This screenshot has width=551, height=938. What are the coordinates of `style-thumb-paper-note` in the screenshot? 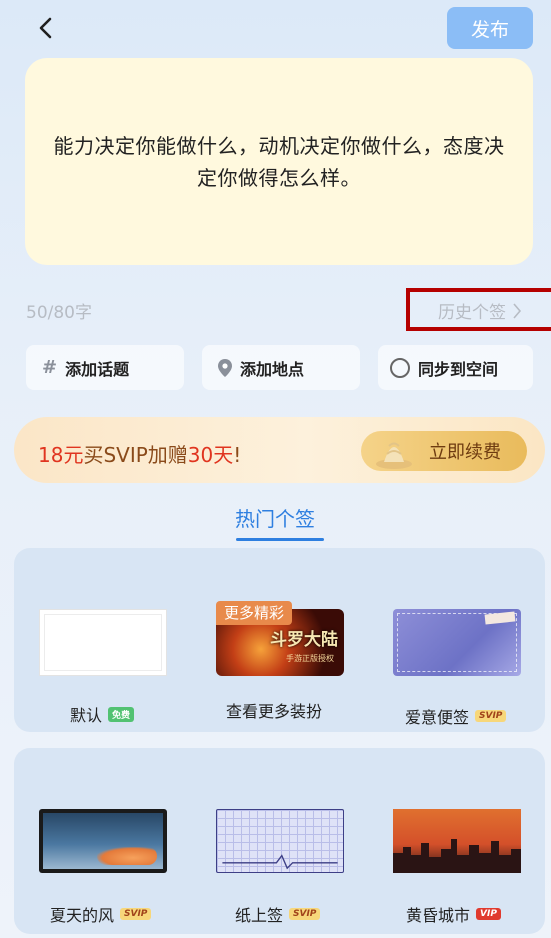 It's located at (280, 841).